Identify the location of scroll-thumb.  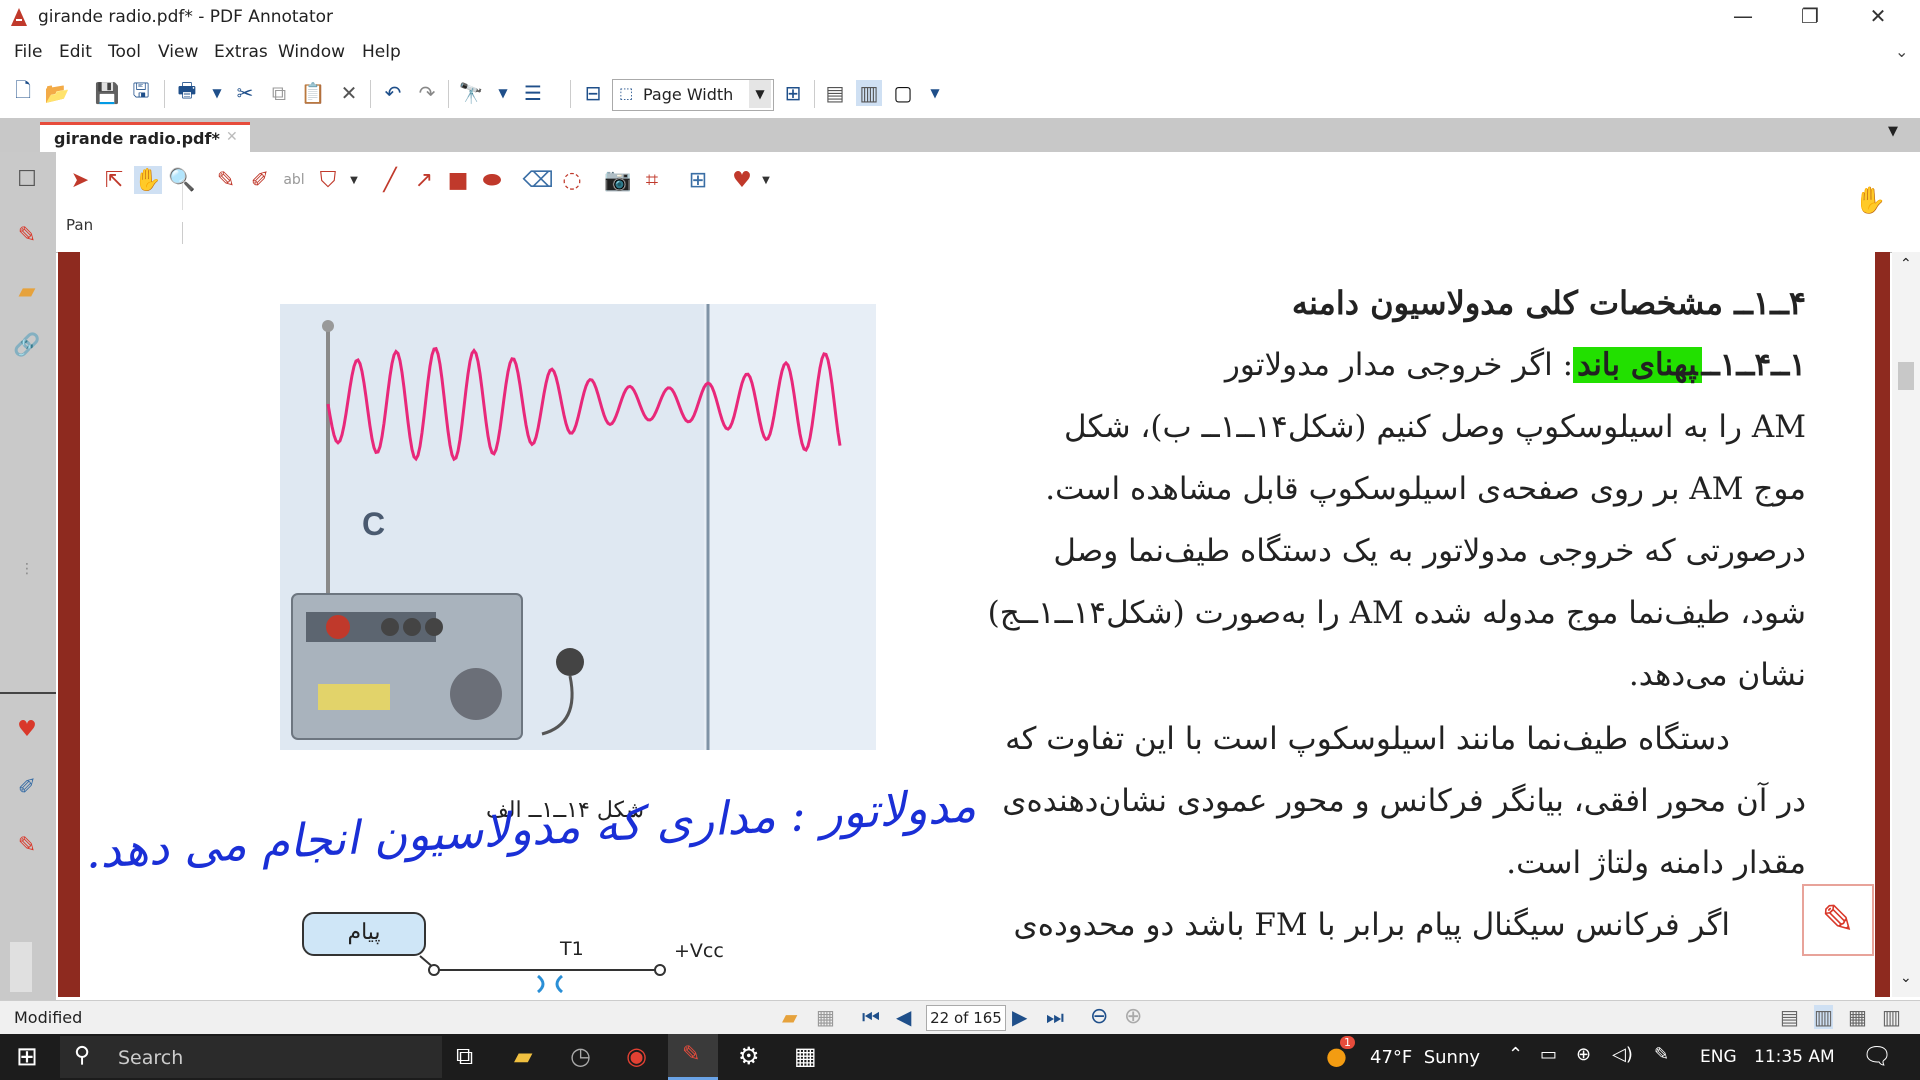
(1906, 376).